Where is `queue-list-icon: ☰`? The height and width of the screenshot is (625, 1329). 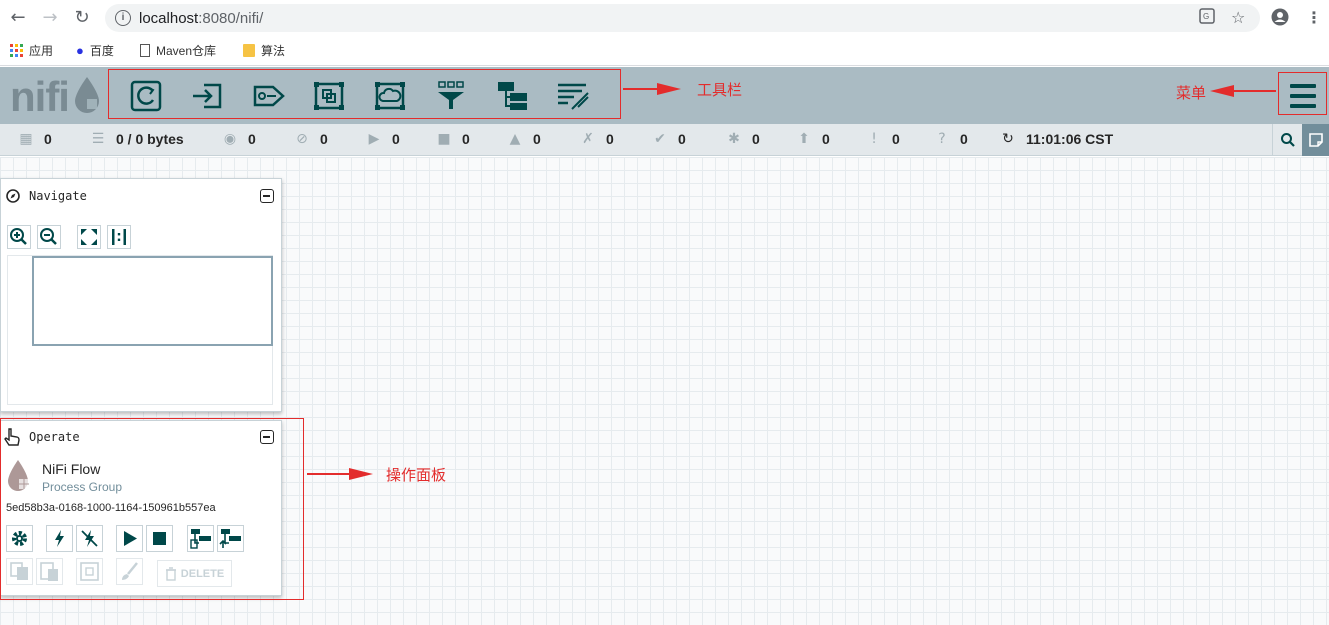
queue-list-icon: ☰ is located at coordinates (98, 139).